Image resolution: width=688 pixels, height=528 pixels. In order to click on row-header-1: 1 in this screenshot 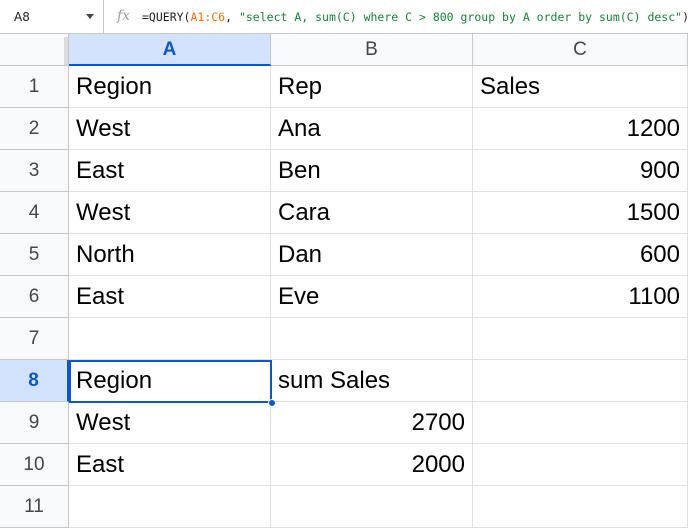, I will do `click(34, 87)`.